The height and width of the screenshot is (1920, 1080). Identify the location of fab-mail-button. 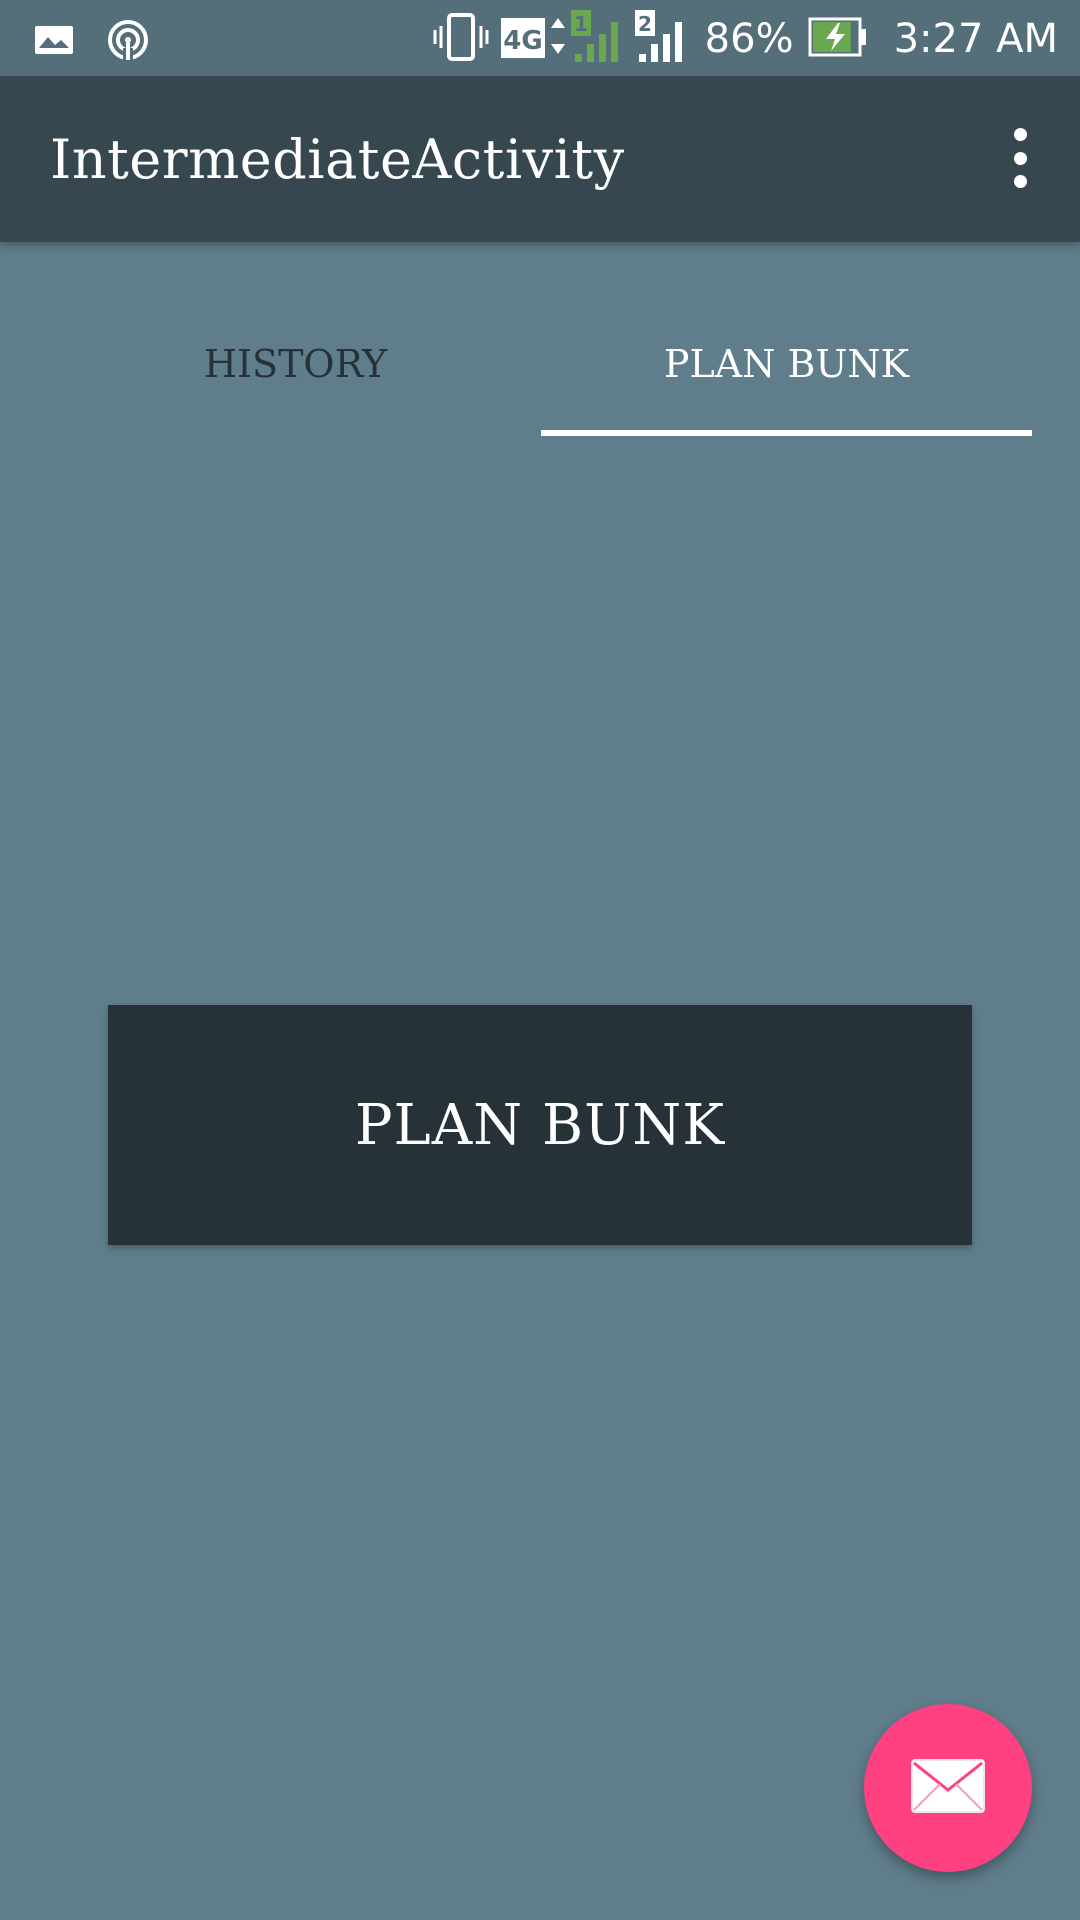
(948, 1788).